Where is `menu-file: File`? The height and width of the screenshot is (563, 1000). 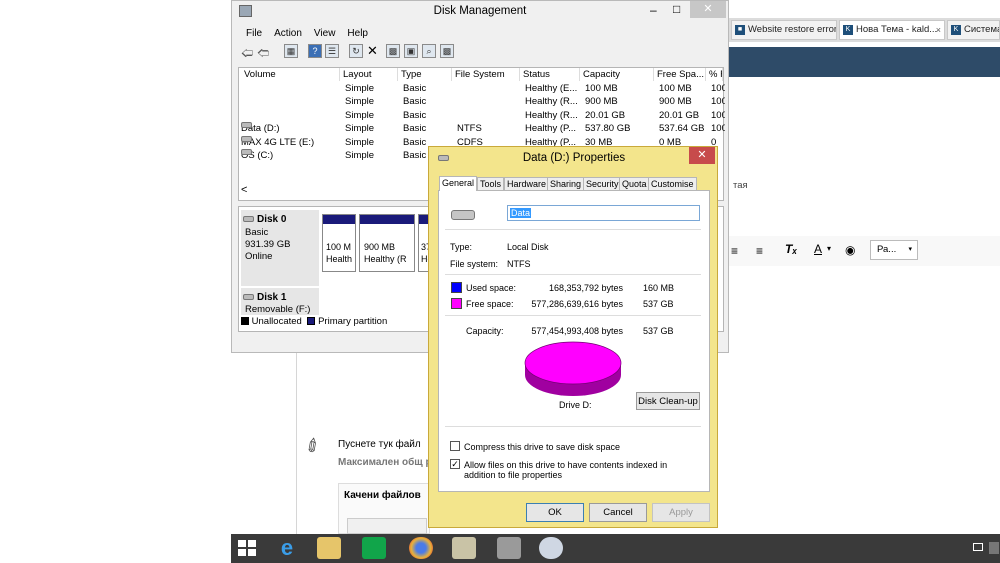
menu-file: File is located at coordinates (254, 33).